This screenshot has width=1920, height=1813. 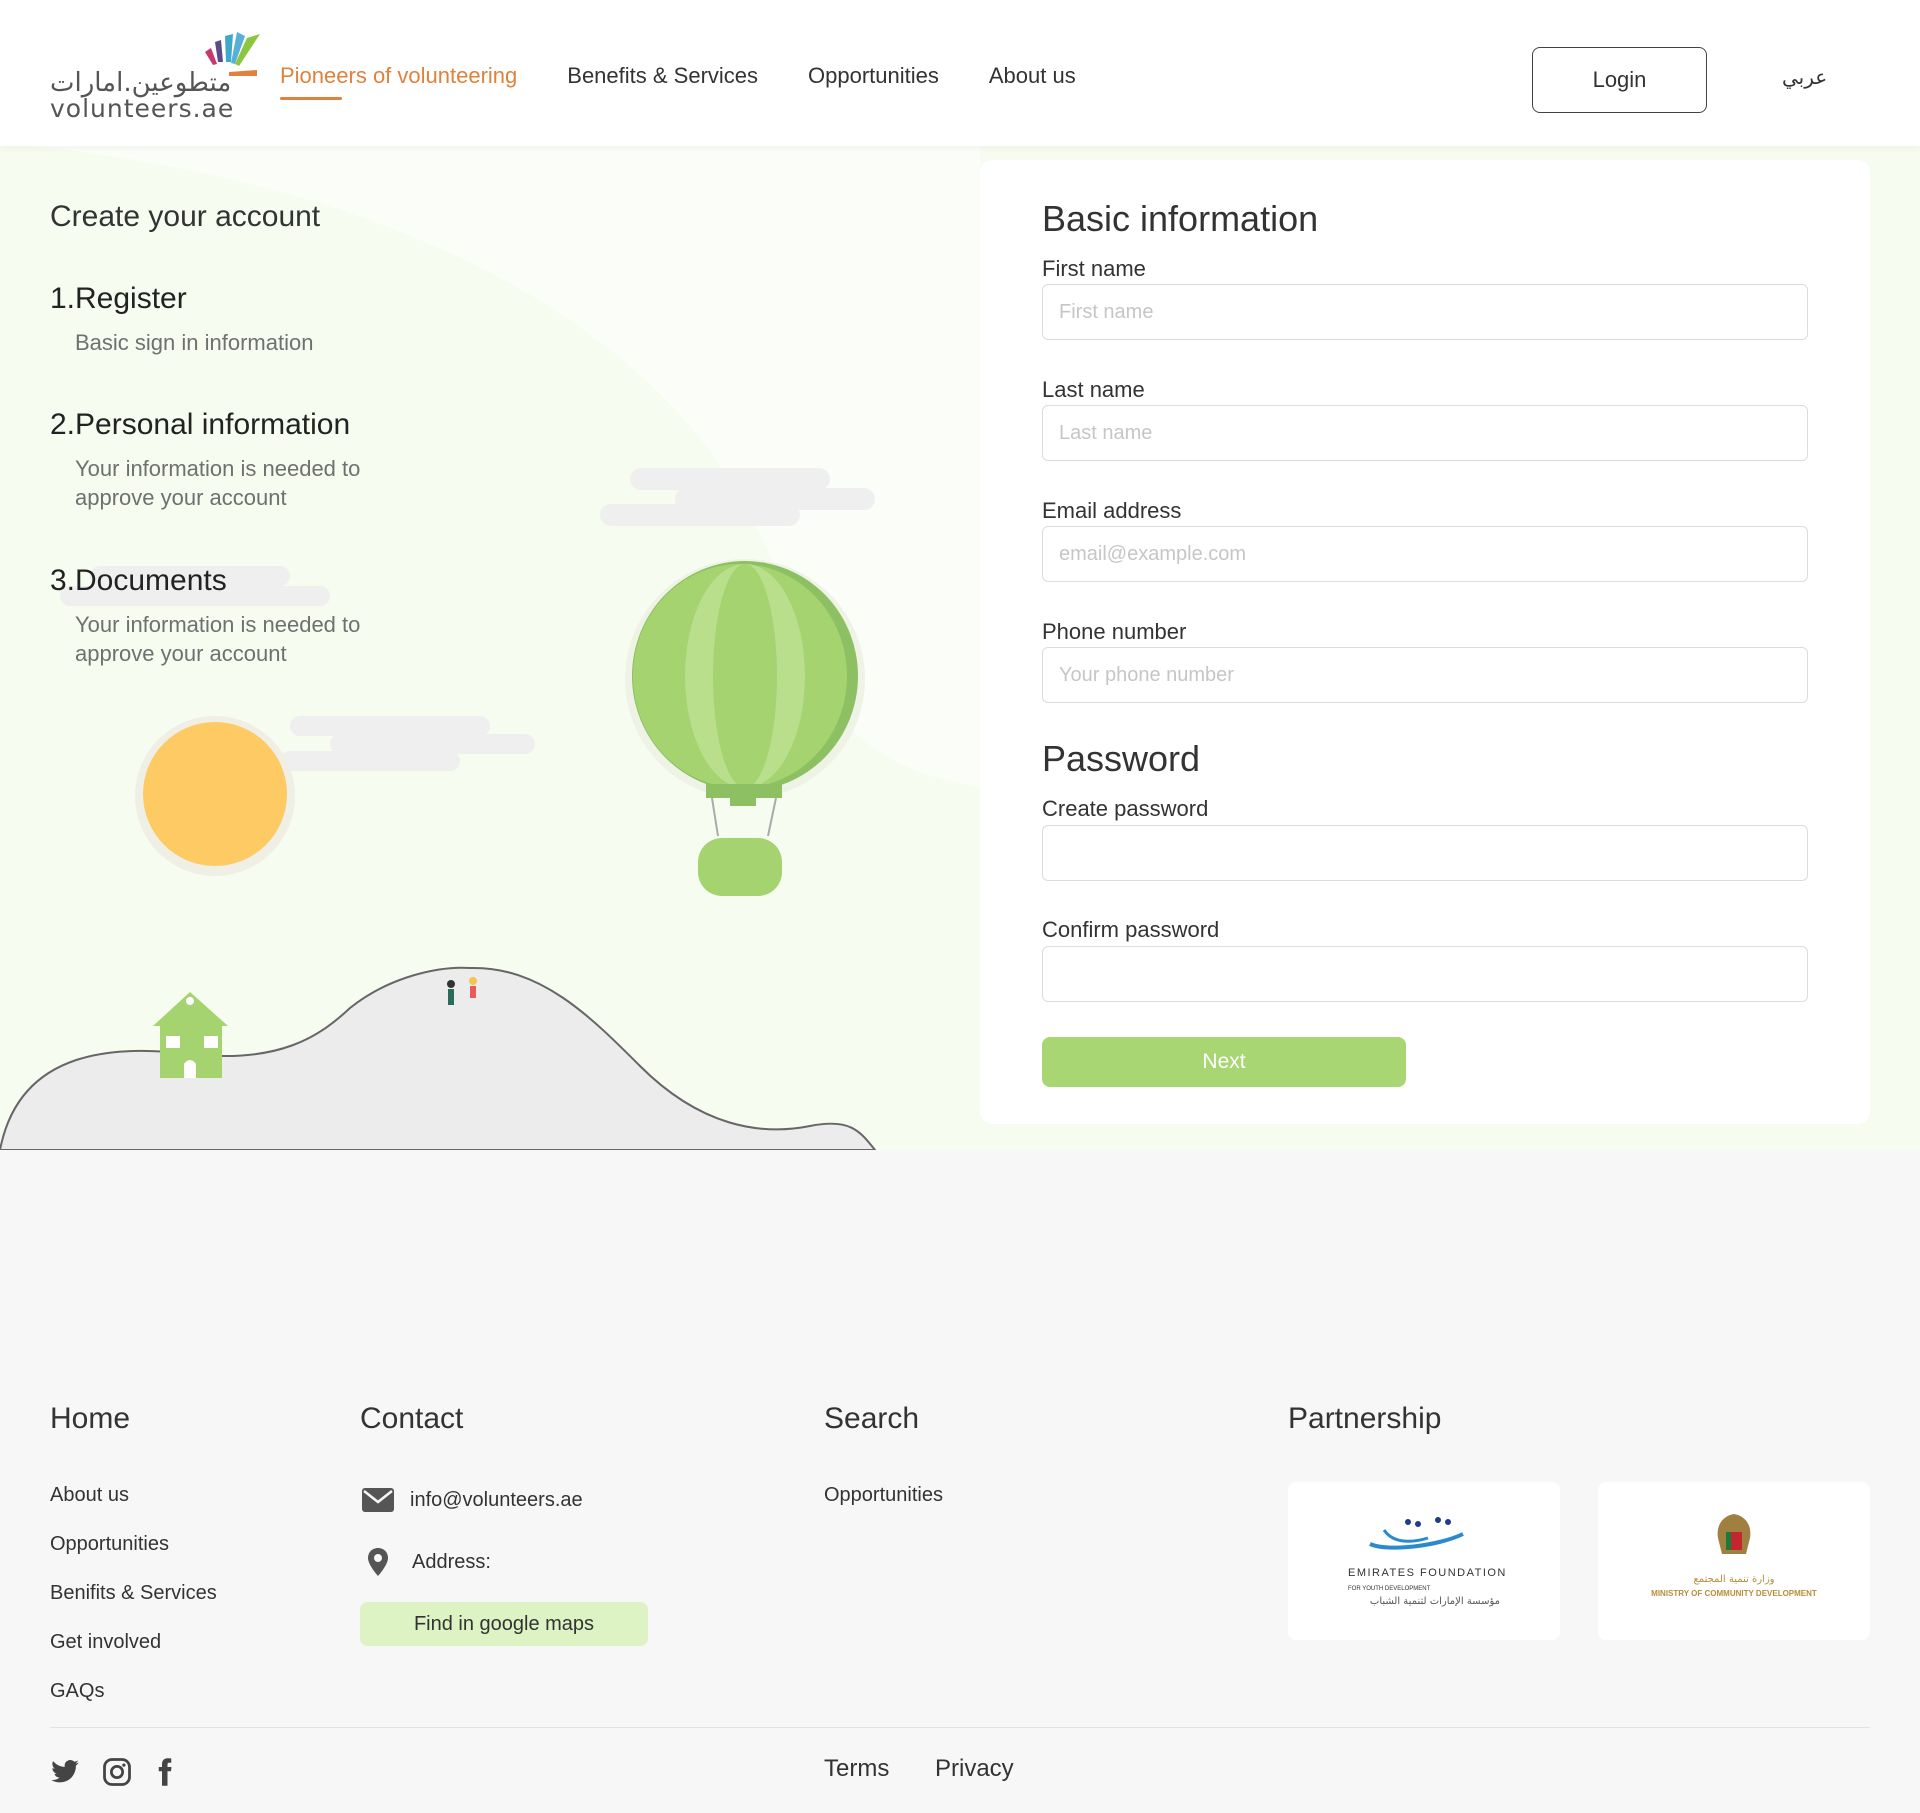 I want to click on step-register: 1.Register Basic sign in information, so click(x=232, y=319).